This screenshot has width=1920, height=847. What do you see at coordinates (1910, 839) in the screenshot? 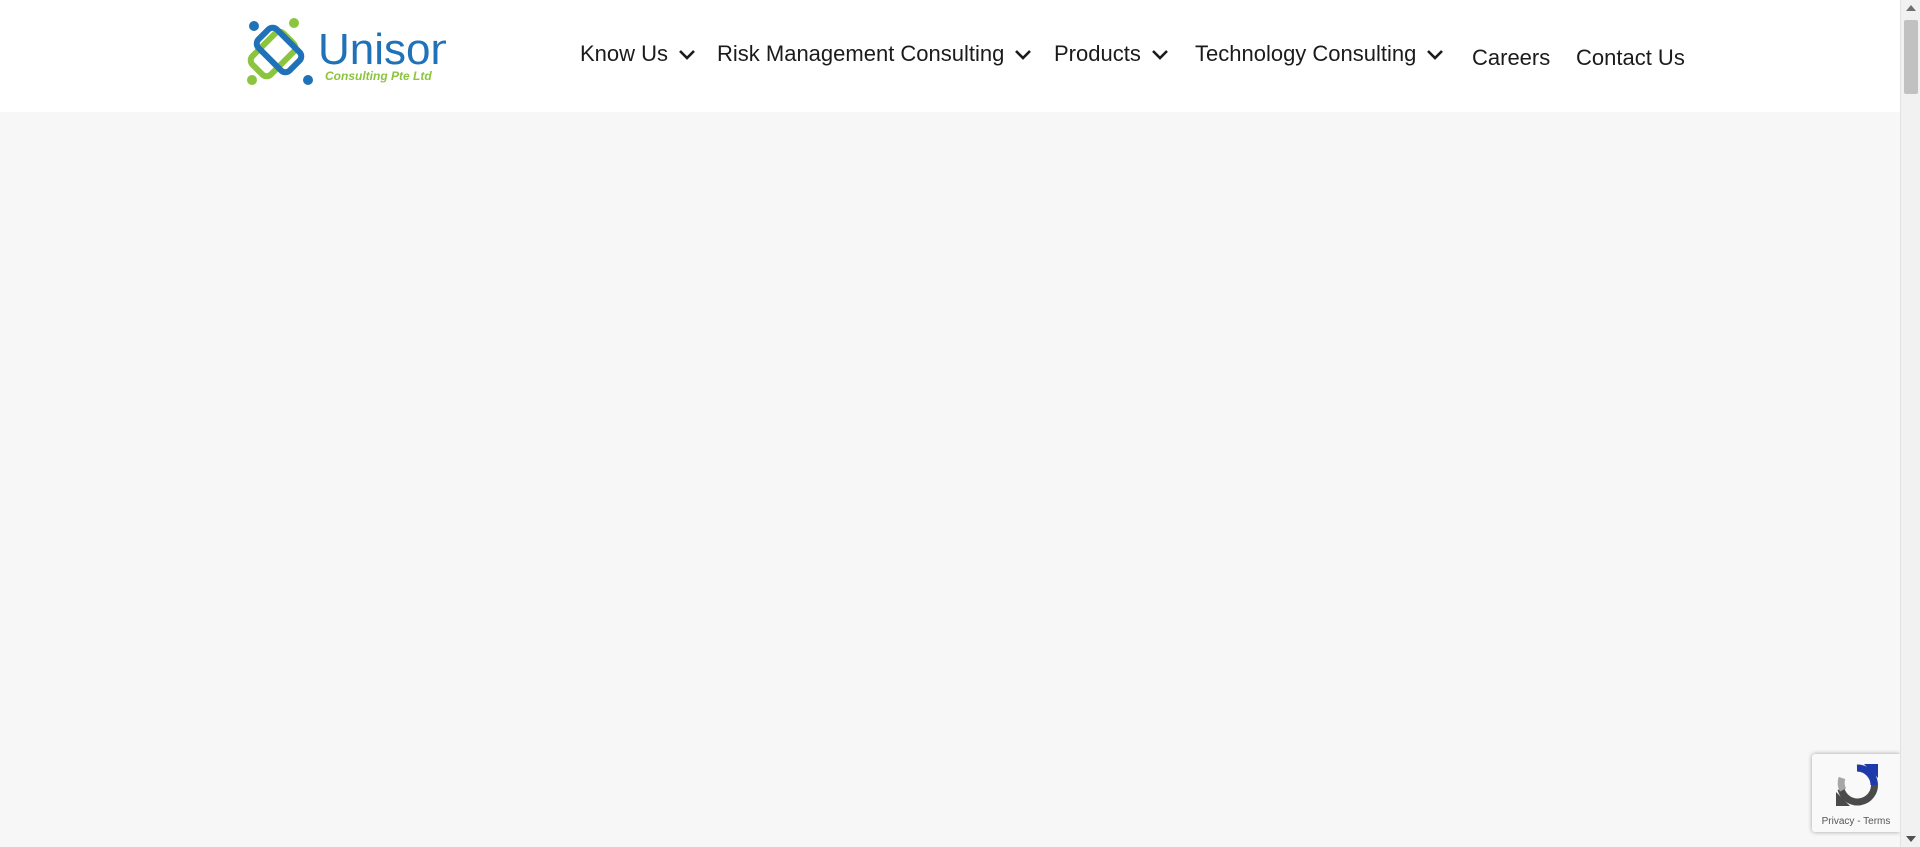
I see `scroll-down-arrow-icon` at bounding box center [1910, 839].